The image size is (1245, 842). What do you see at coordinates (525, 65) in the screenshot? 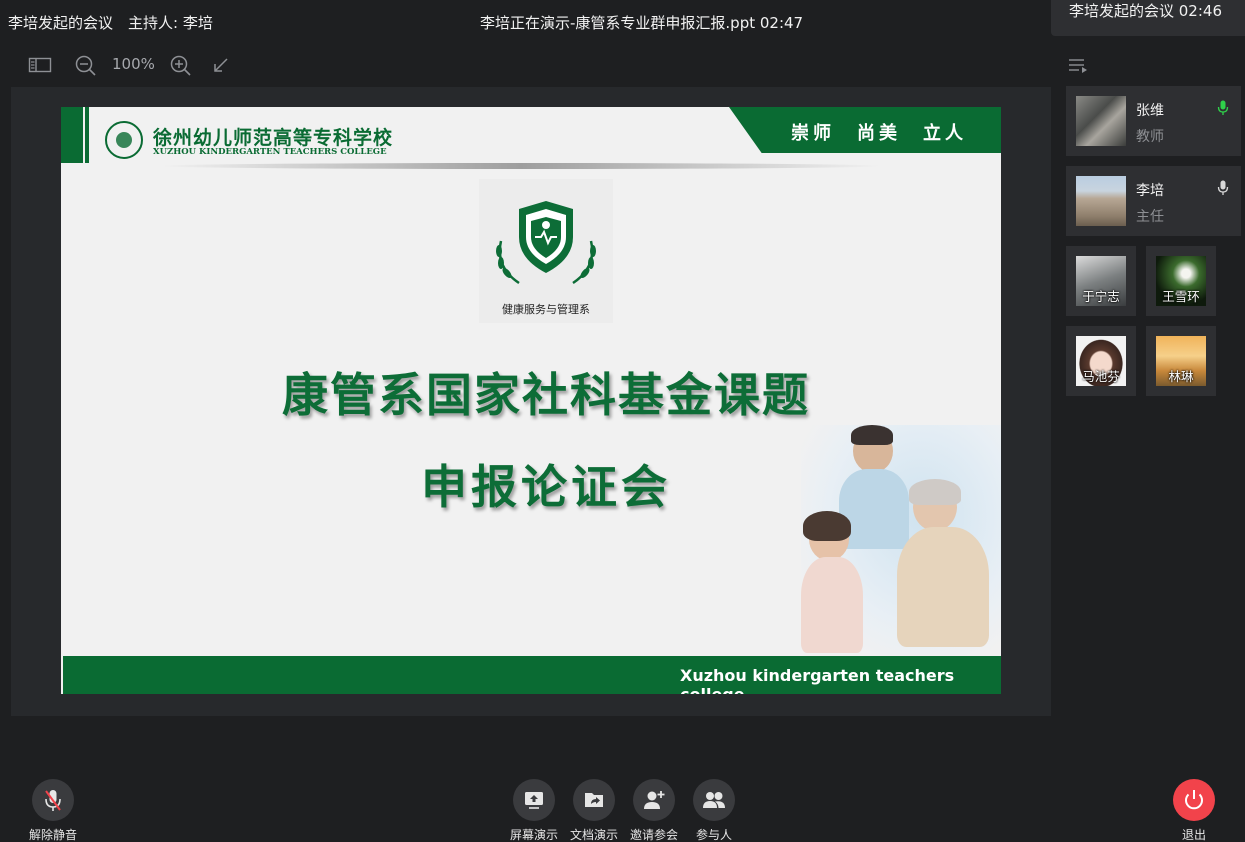
I see `presentation-toolbar: 100%` at bounding box center [525, 65].